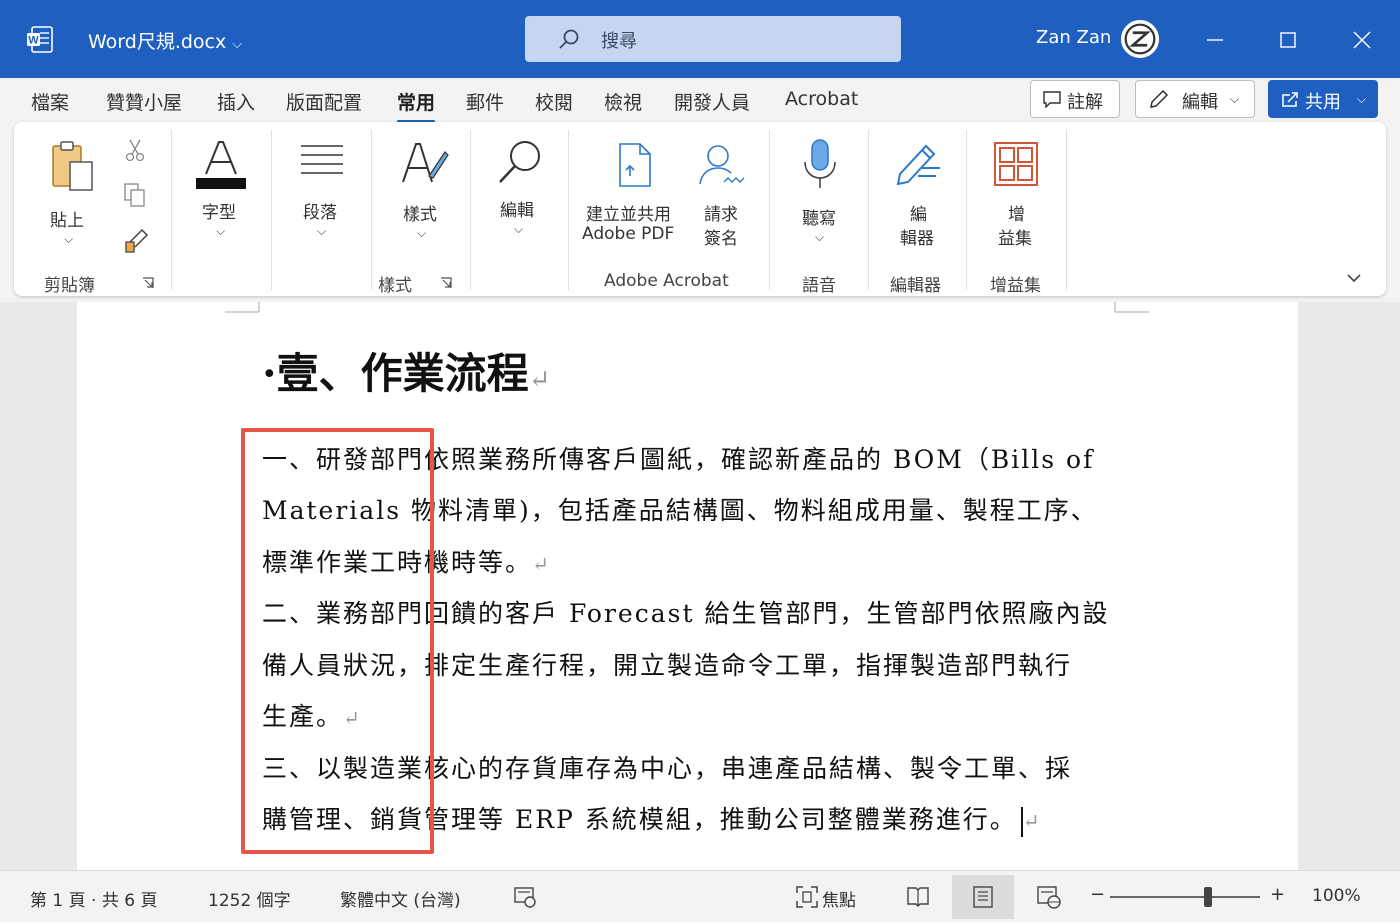  I want to click on microphone-icon, so click(820, 163).